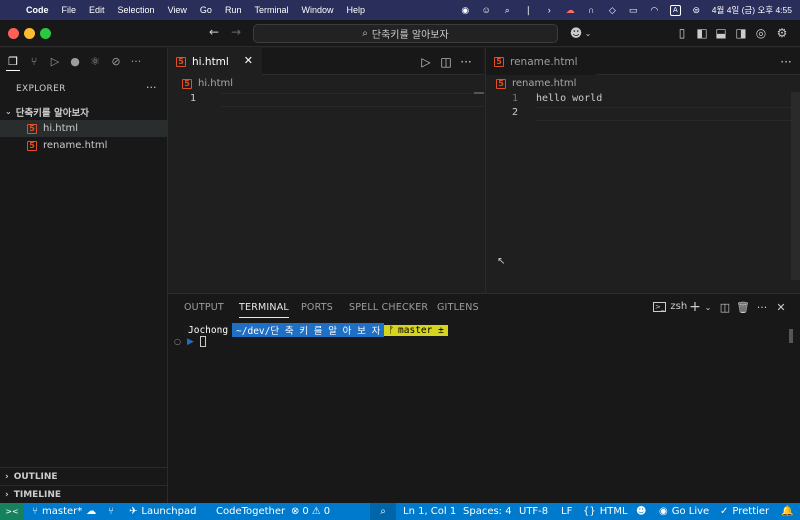  What do you see at coordinates (317, 10) in the screenshot?
I see `menu-window: Window` at bounding box center [317, 10].